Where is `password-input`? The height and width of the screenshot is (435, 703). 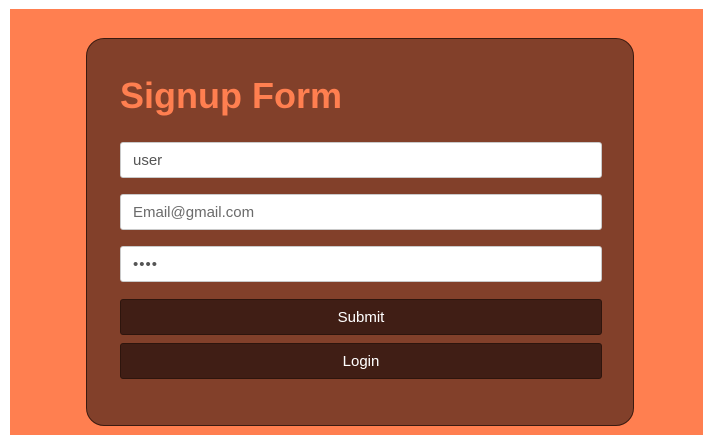
password-input is located at coordinates (361, 264).